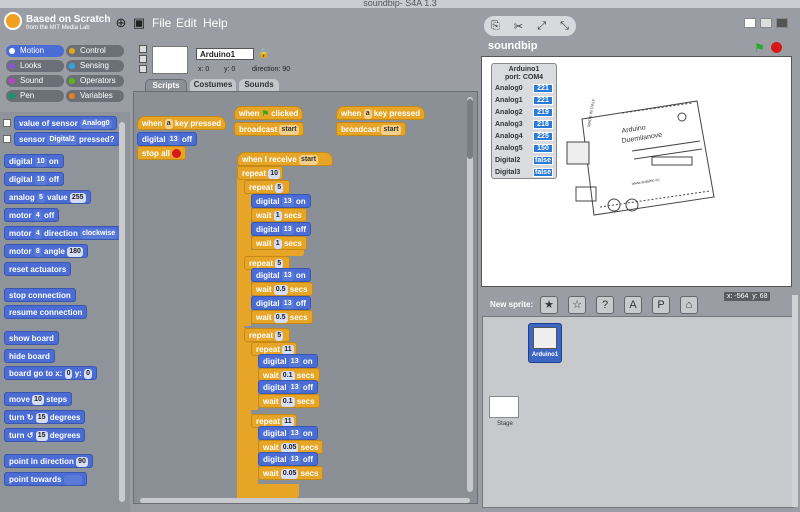  Describe the element at coordinates (68, 373) in the screenshot. I see `x-input: 0` at that location.